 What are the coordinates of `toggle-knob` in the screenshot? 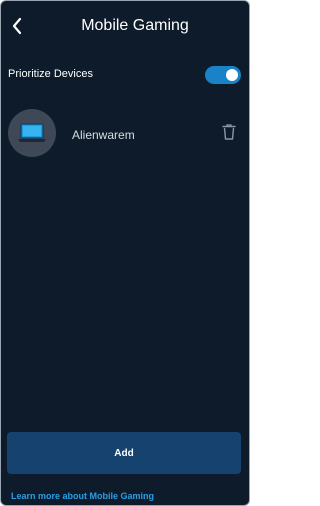 It's located at (232, 75).